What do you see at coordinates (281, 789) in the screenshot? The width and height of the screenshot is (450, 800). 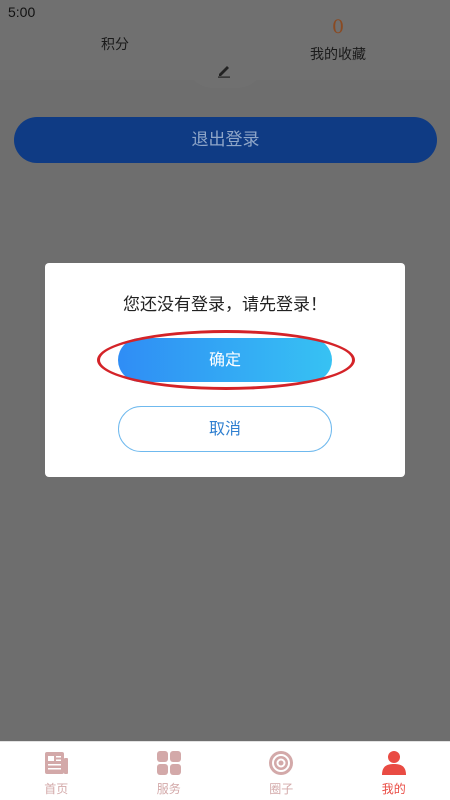 I see `tab-label-community: 圈子` at bounding box center [281, 789].